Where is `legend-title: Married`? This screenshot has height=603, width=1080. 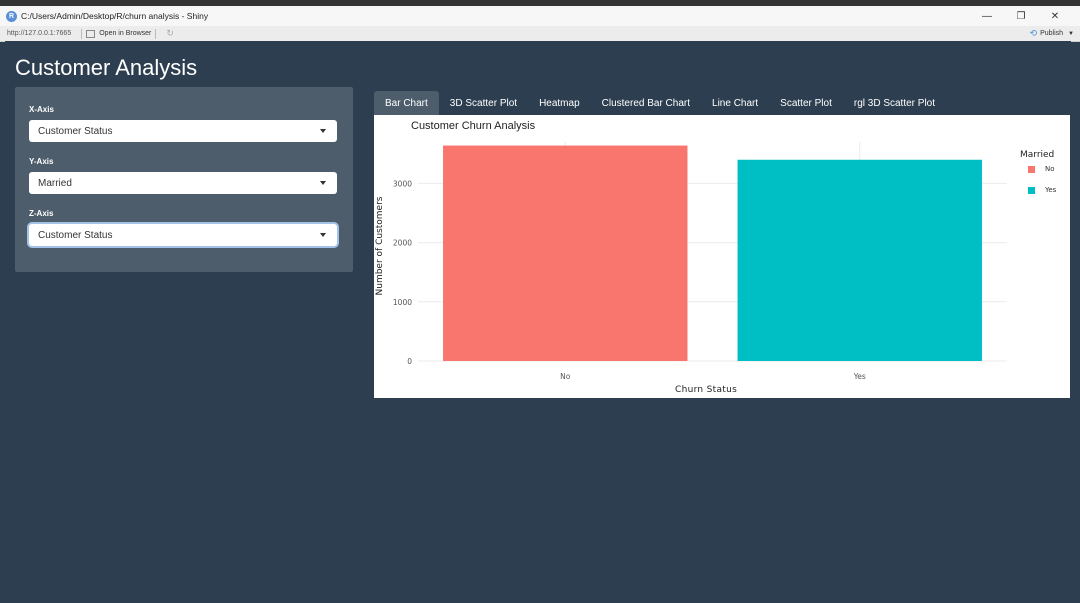
legend-title: Married is located at coordinates (1037, 155).